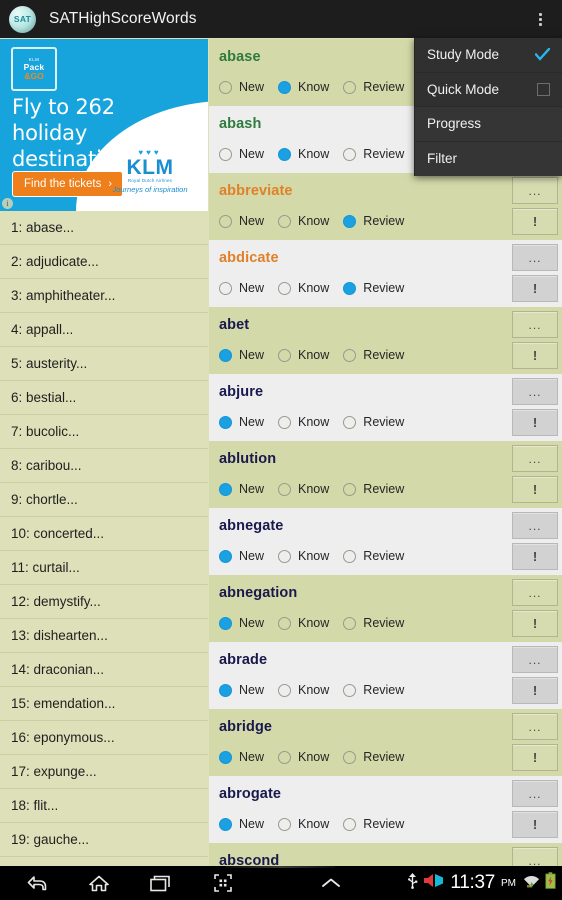  What do you see at coordinates (488, 89) in the screenshot?
I see `menu-item-quick-mode: Quick Mode` at bounding box center [488, 89].